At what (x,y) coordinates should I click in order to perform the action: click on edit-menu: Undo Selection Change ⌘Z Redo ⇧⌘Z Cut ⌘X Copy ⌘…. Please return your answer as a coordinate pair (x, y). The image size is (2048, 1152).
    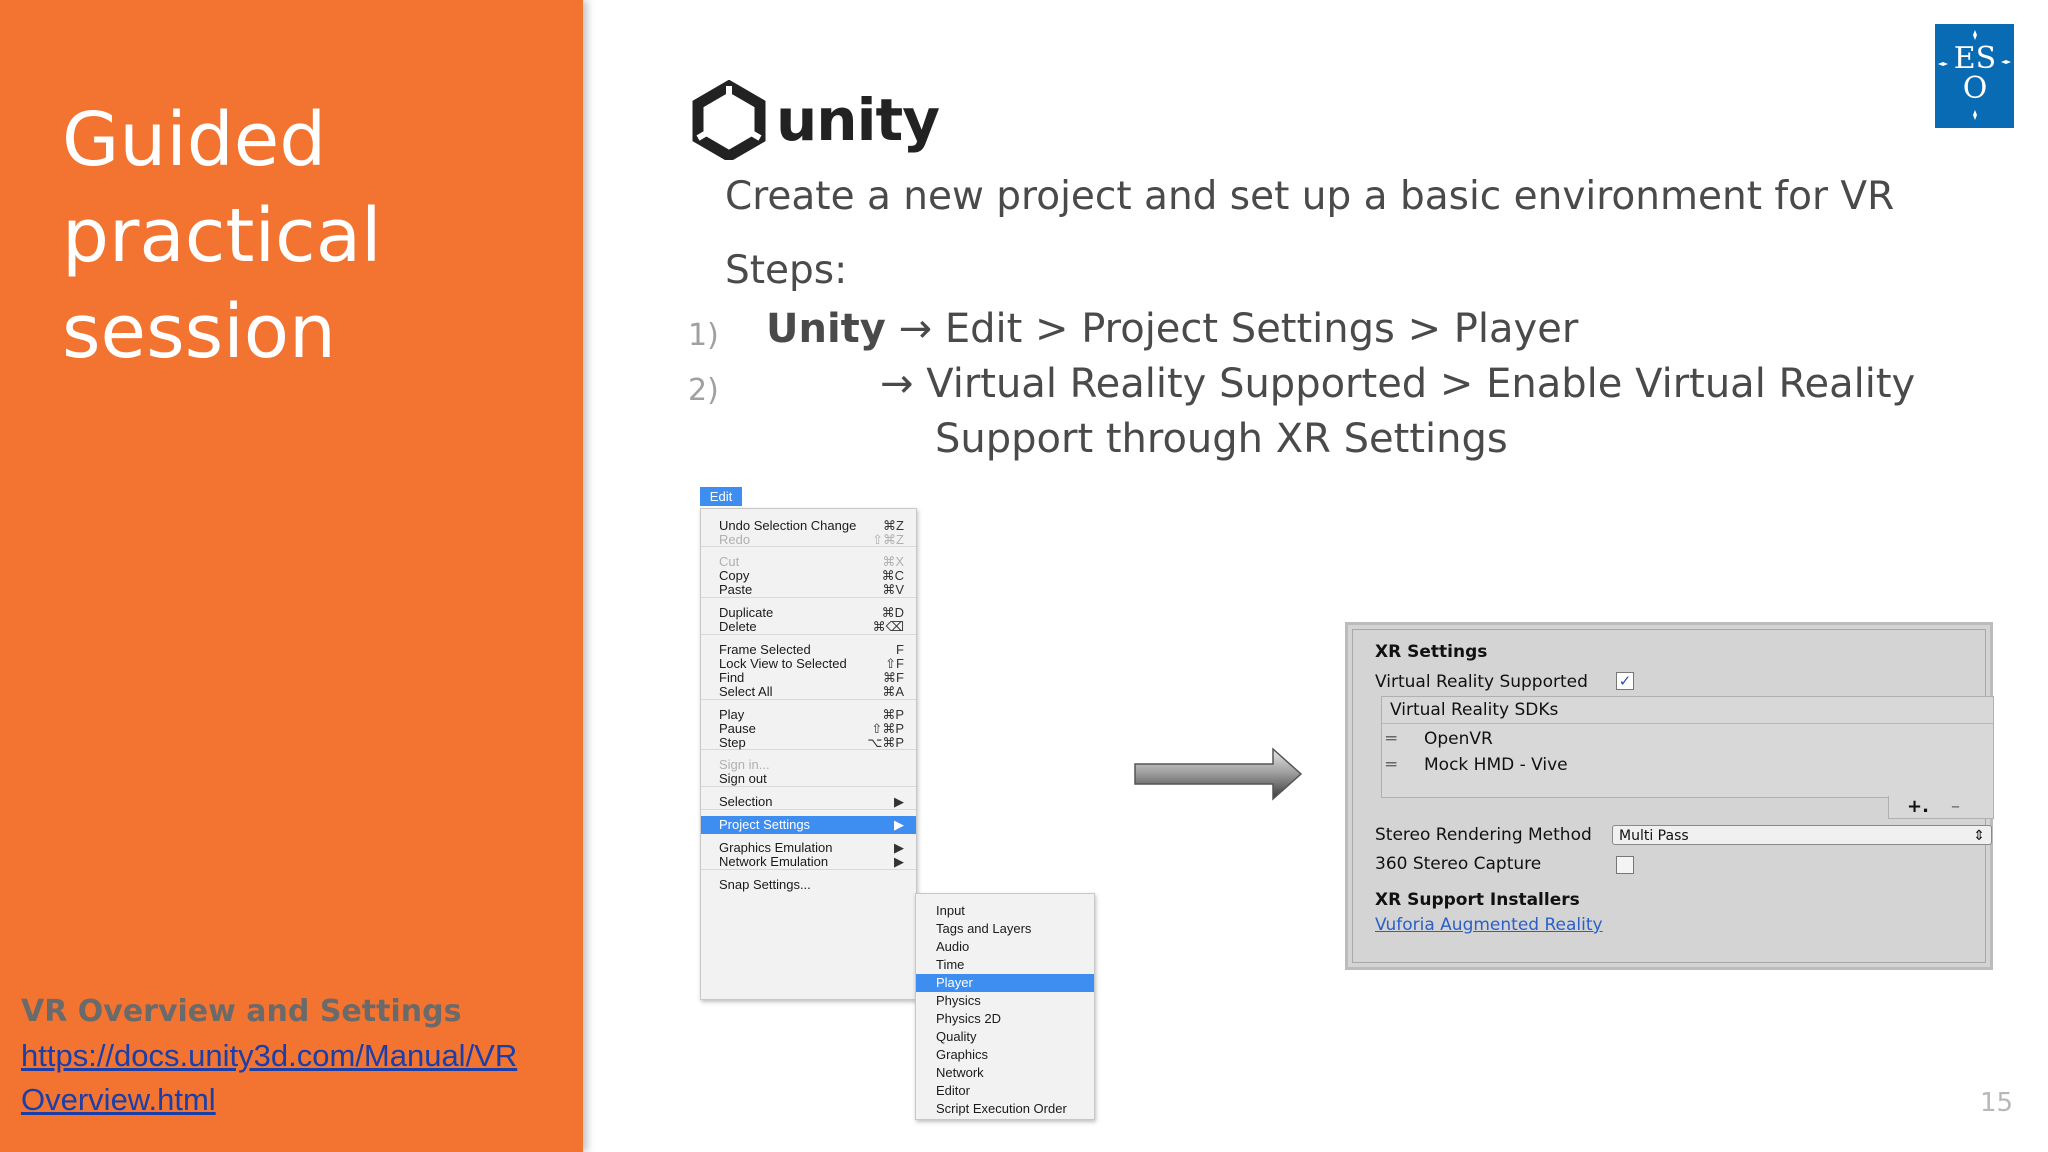
    Looking at the image, I should click on (808, 754).